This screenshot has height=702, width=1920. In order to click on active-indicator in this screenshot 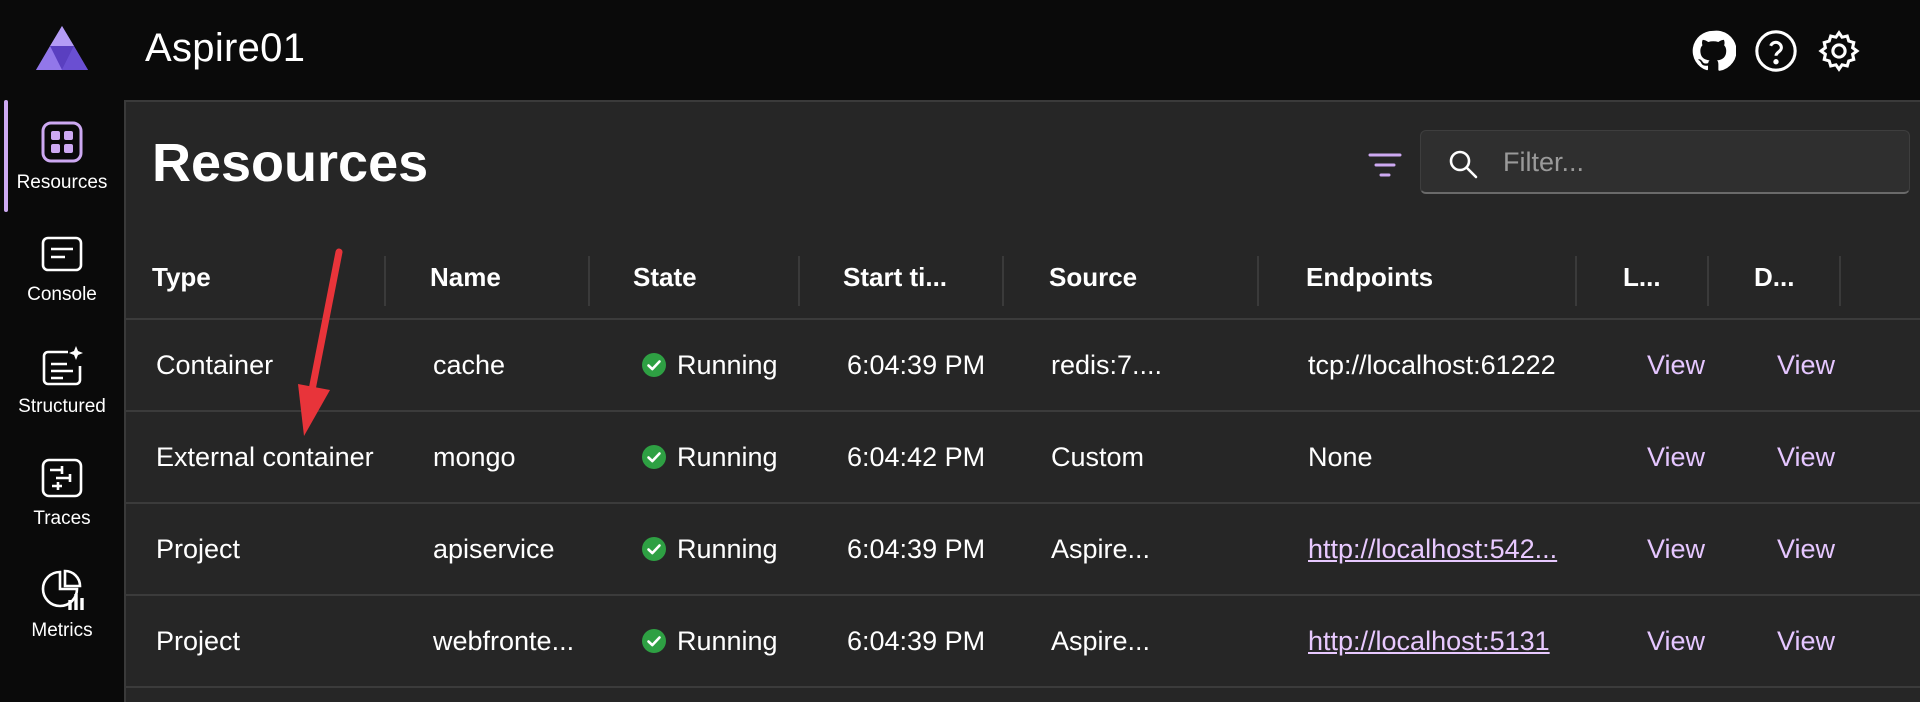, I will do `click(6, 156)`.